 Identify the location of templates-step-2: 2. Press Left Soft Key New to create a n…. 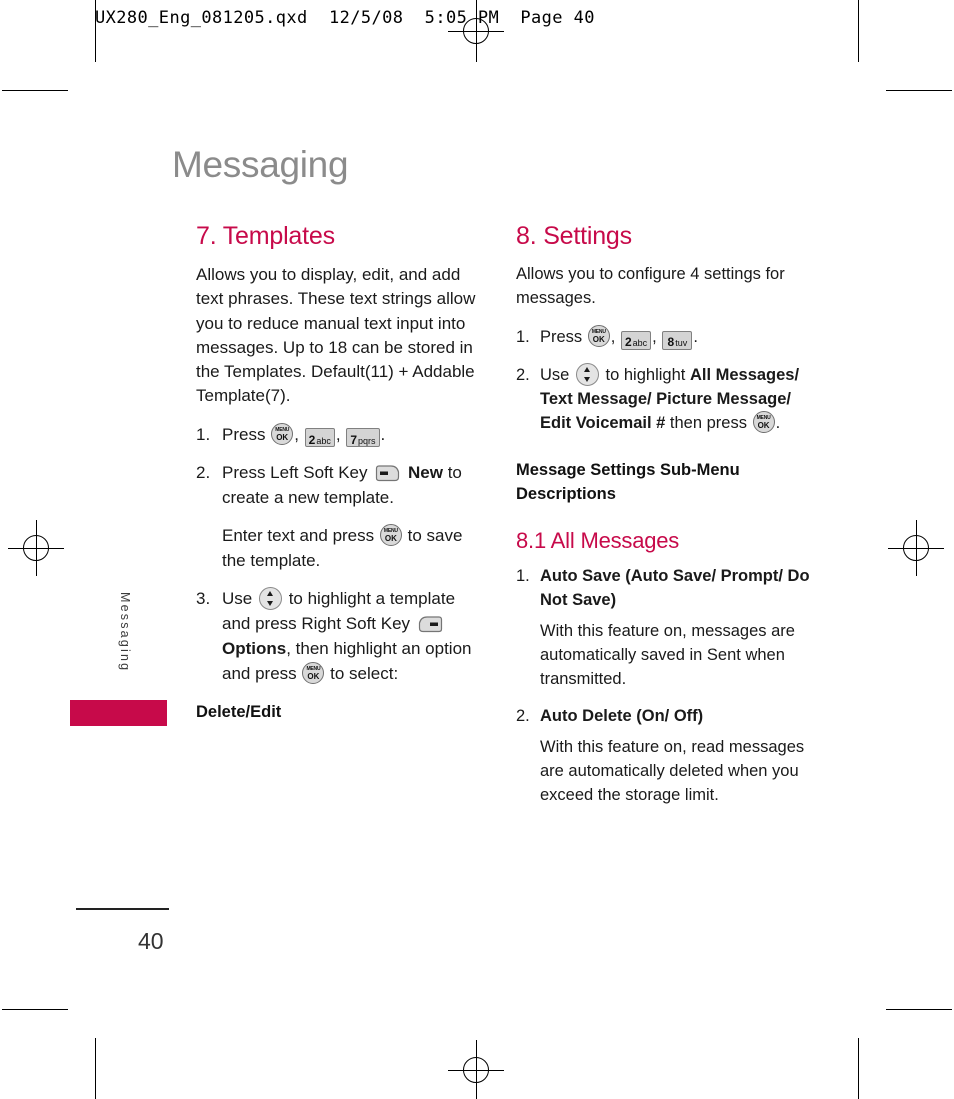
(341, 486).